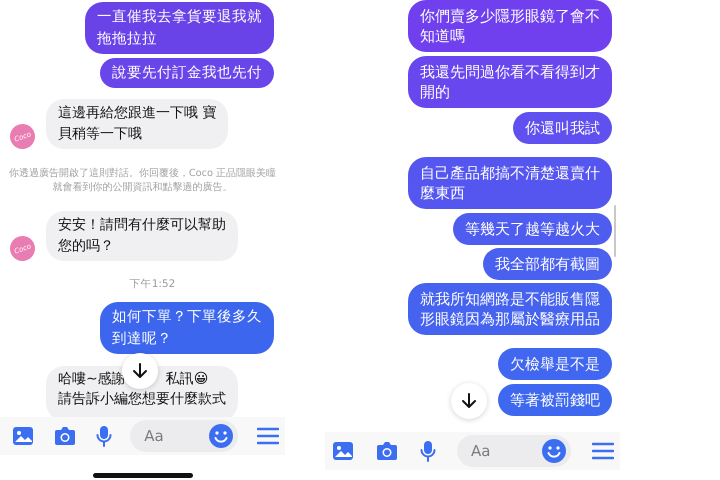  I want to click on message-text: 貝稍等一下哦, so click(100, 134).